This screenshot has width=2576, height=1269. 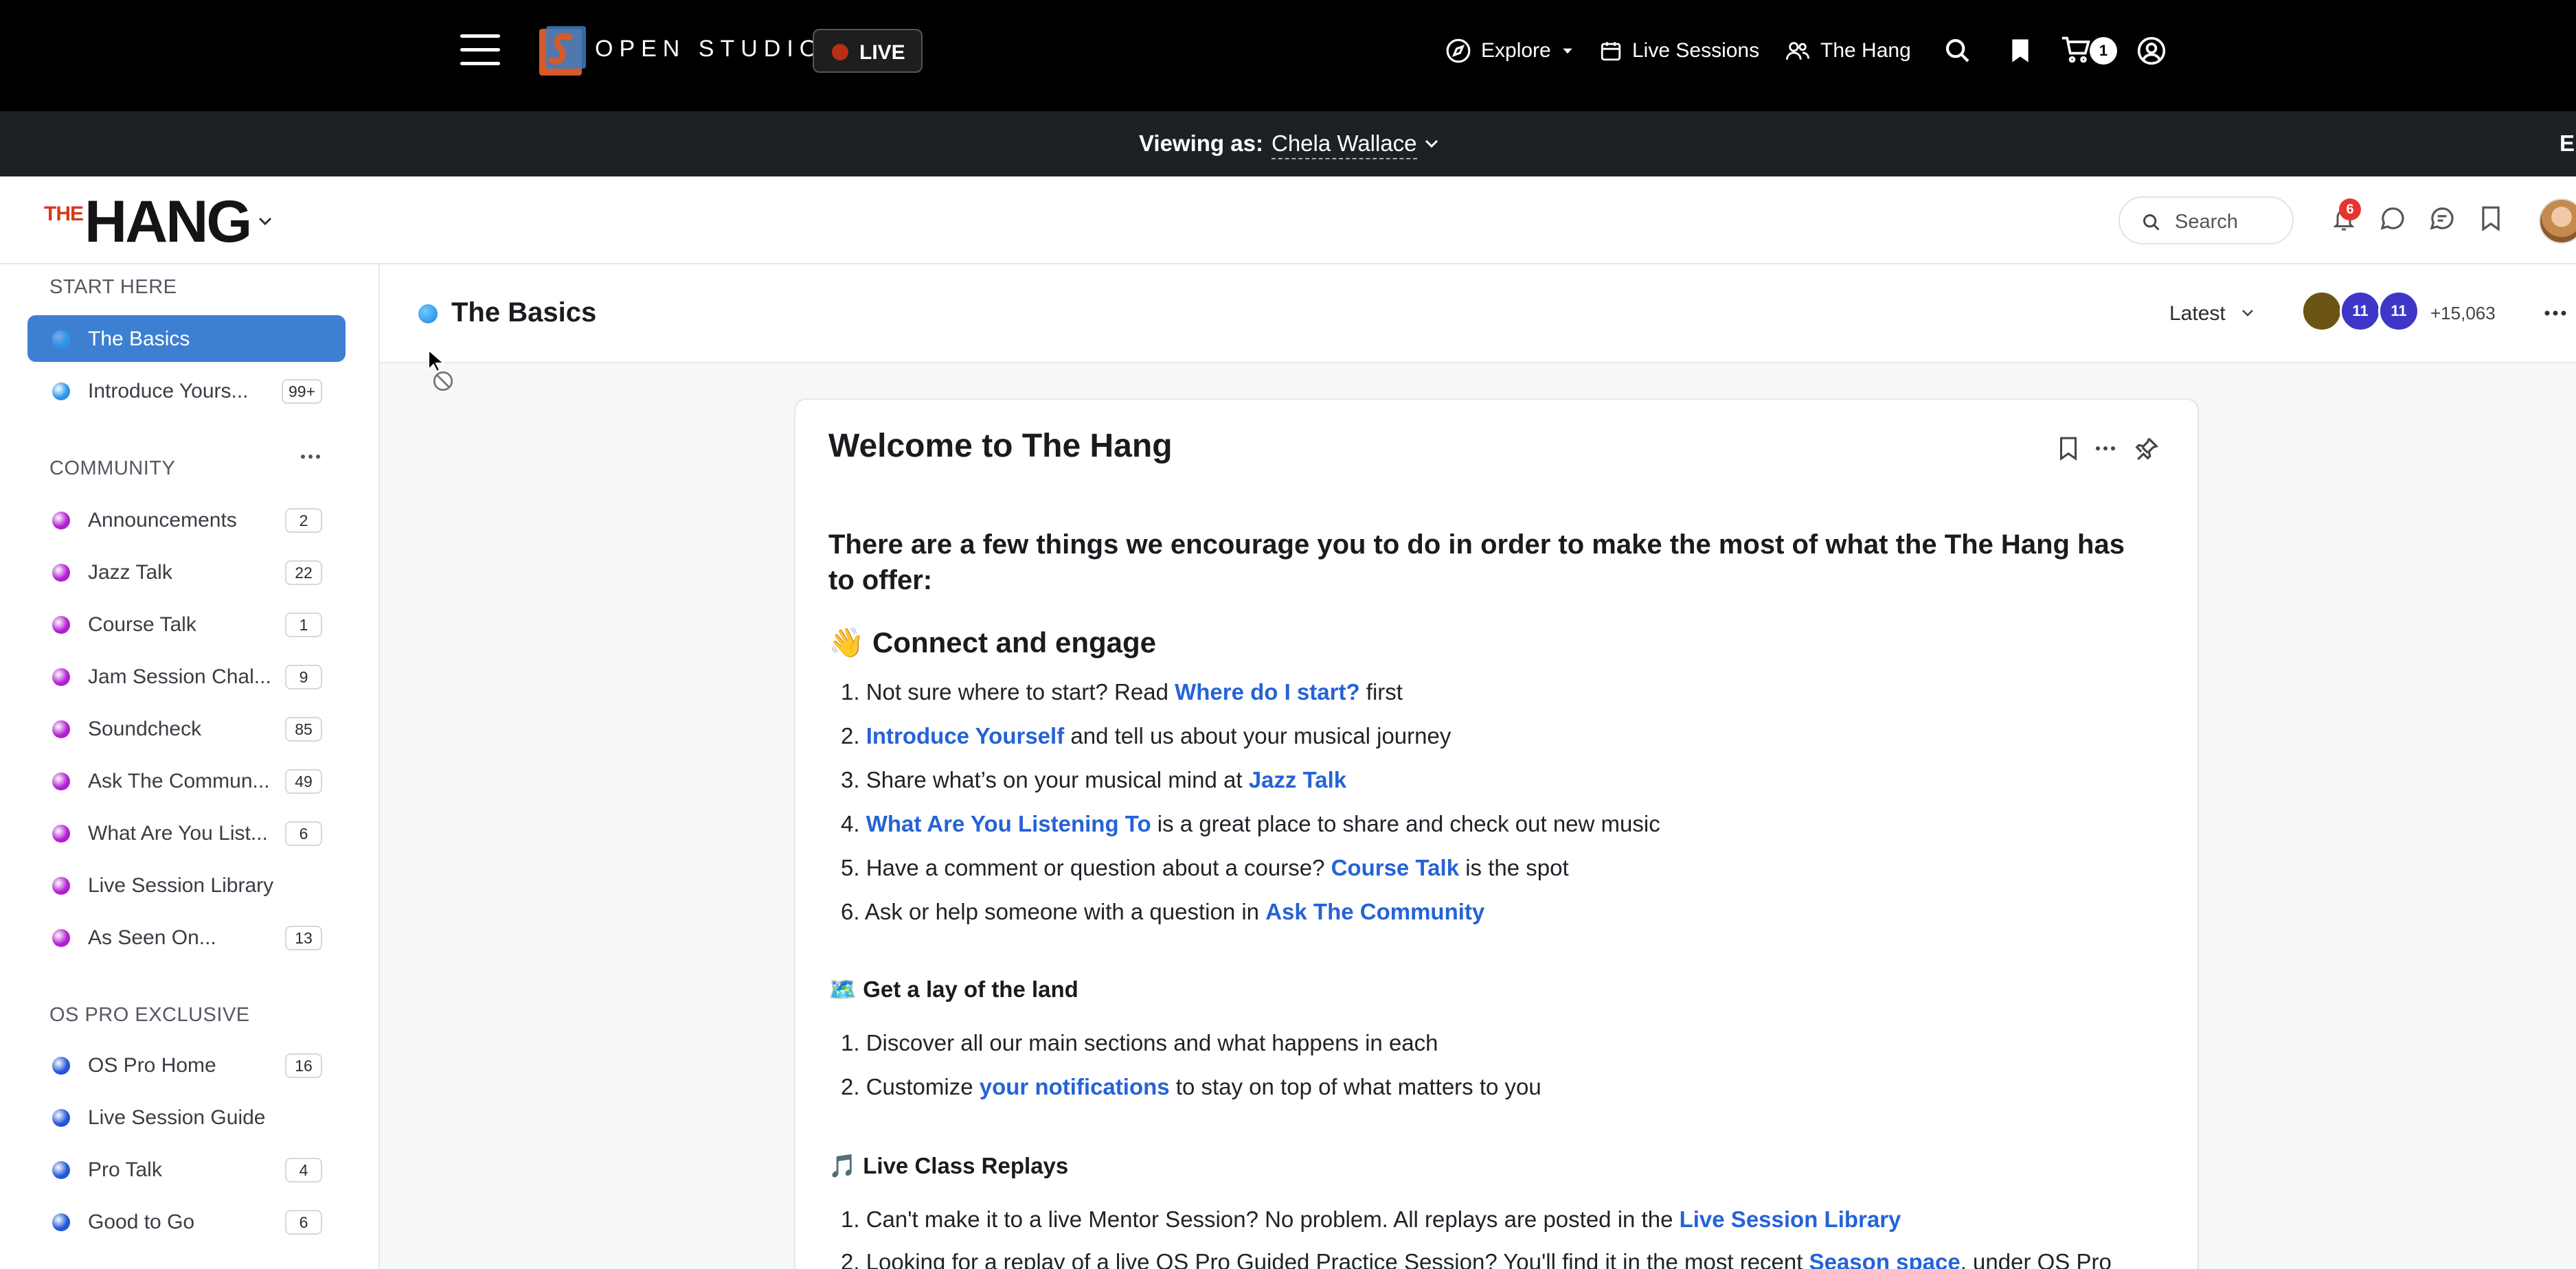 I want to click on pin-icon, so click(x=2147, y=448).